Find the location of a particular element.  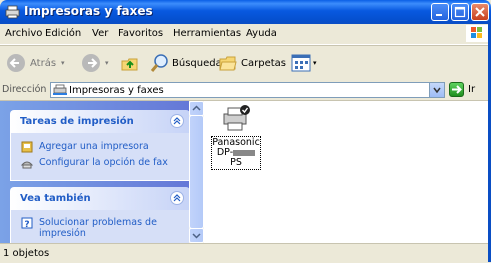

printer-name-line2: DP-PS is located at coordinates (236, 158).